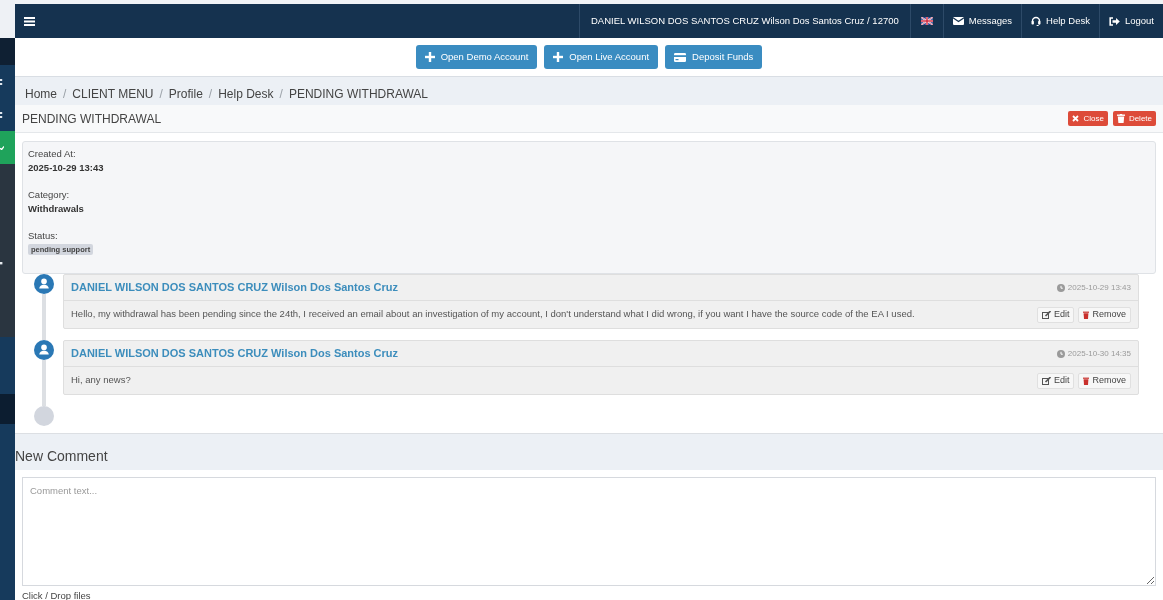 This screenshot has width=1163, height=600. I want to click on close-icon, so click(1076, 118).